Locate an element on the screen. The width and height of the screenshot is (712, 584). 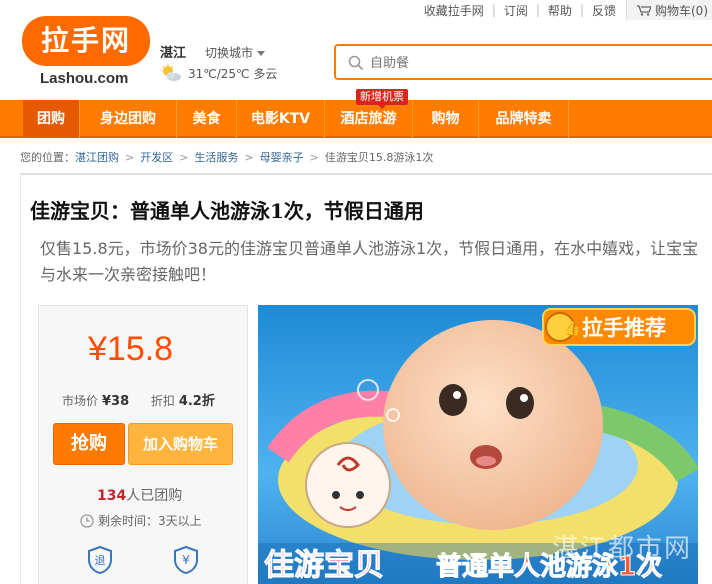
logo-main: 拉手网 is located at coordinates (86, 41).